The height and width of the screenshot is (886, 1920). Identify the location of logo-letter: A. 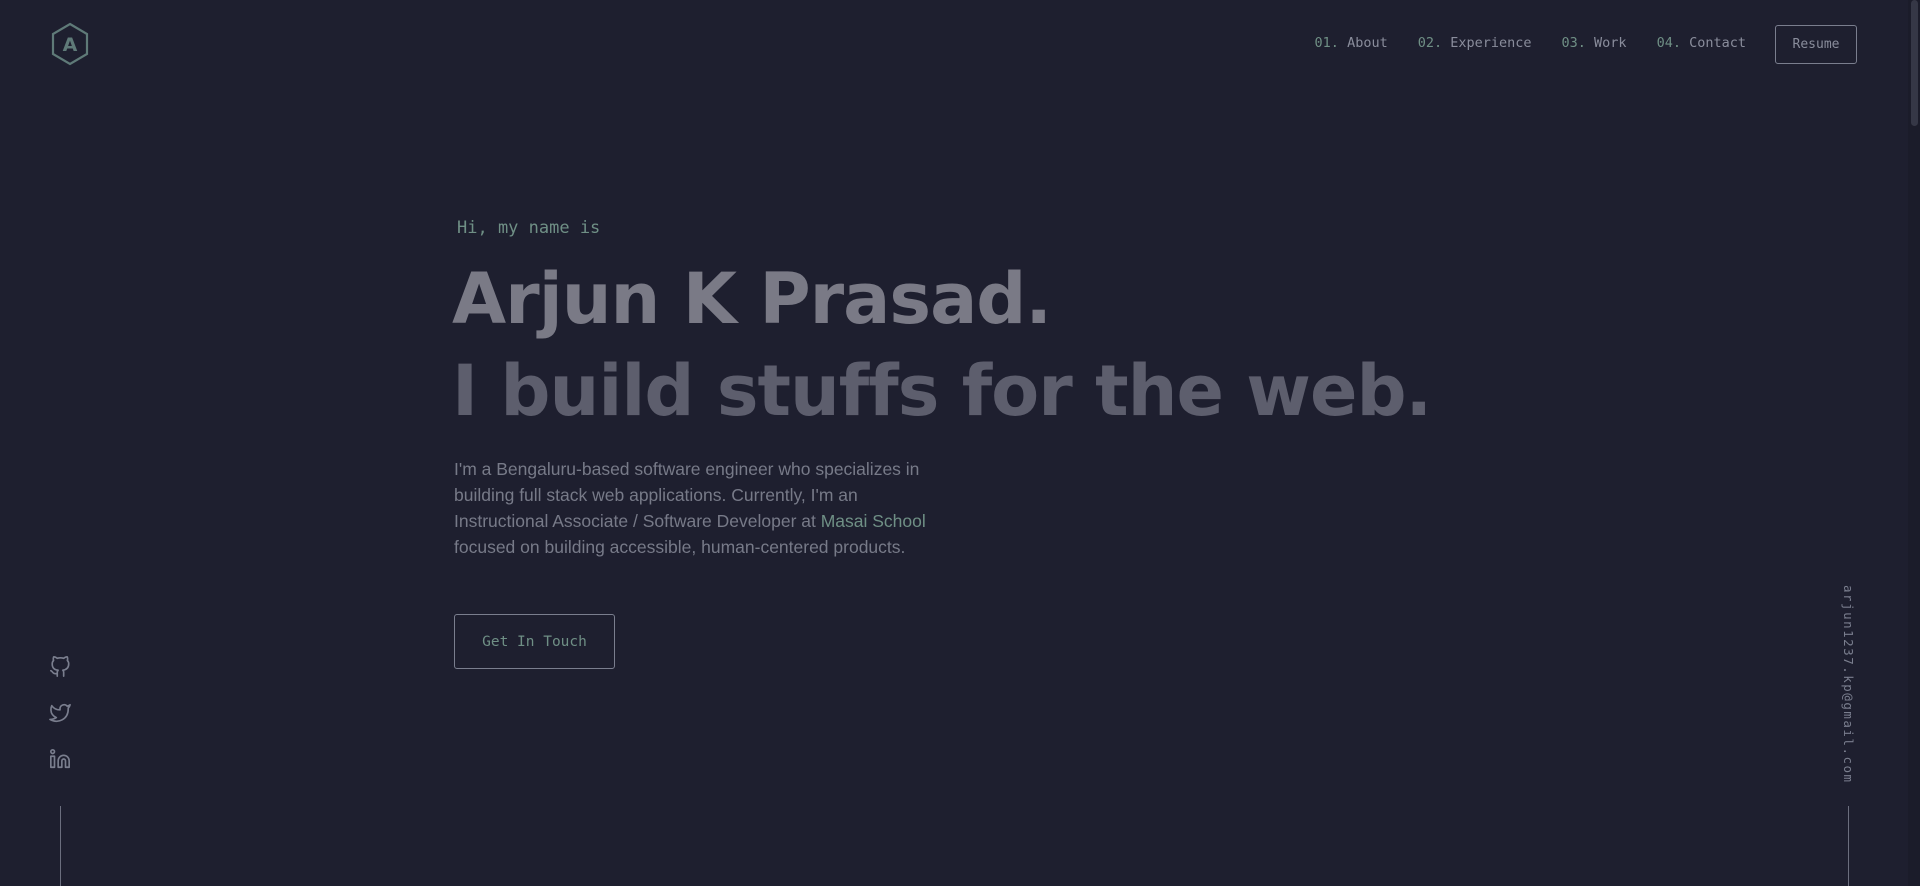
(70, 45).